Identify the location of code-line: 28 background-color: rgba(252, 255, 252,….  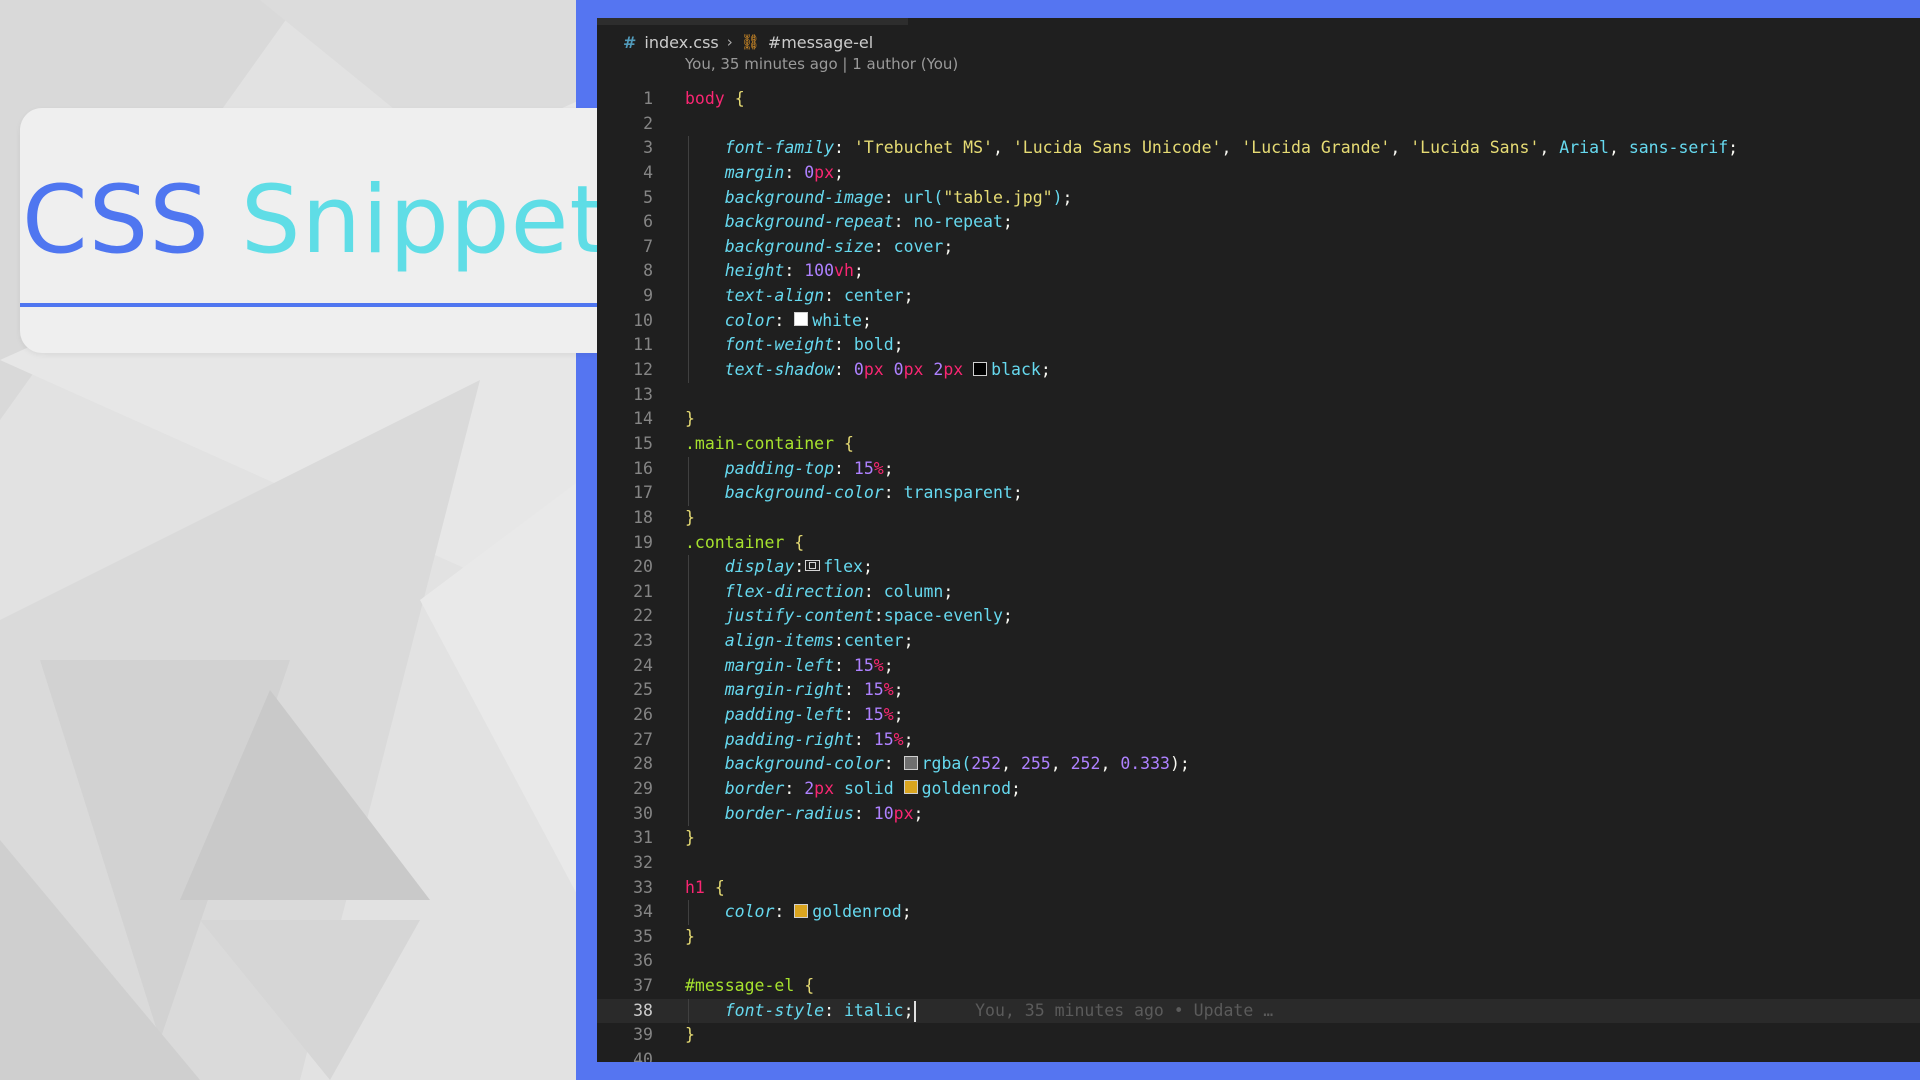
(1258, 764).